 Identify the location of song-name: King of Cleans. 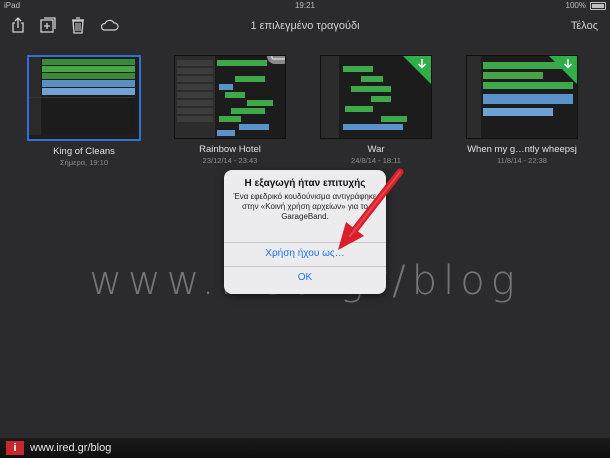
(84, 151).